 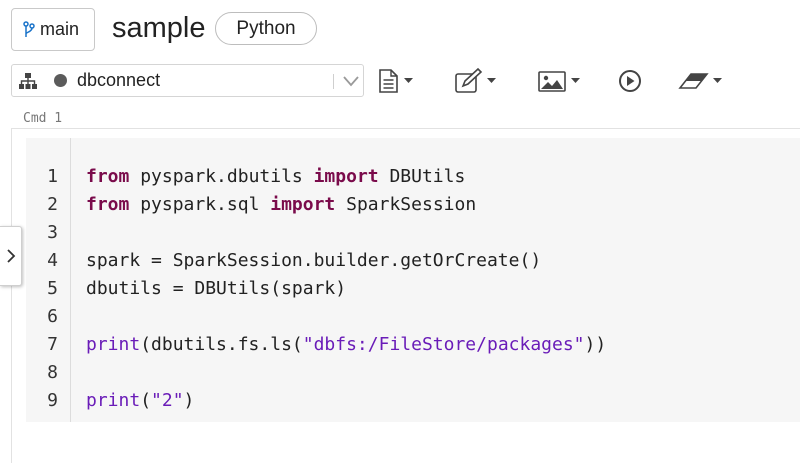 I want to click on language-badge: Python, so click(x=266, y=28).